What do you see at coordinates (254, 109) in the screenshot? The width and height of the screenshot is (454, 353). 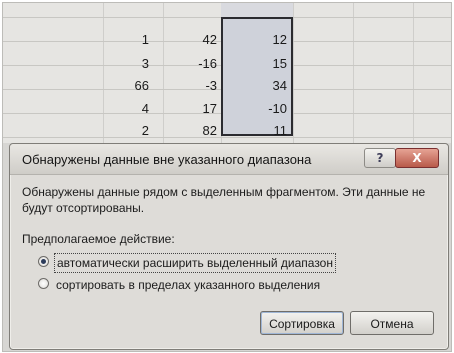 I see `cell-c4: -10` at bounding box center [254, 109].